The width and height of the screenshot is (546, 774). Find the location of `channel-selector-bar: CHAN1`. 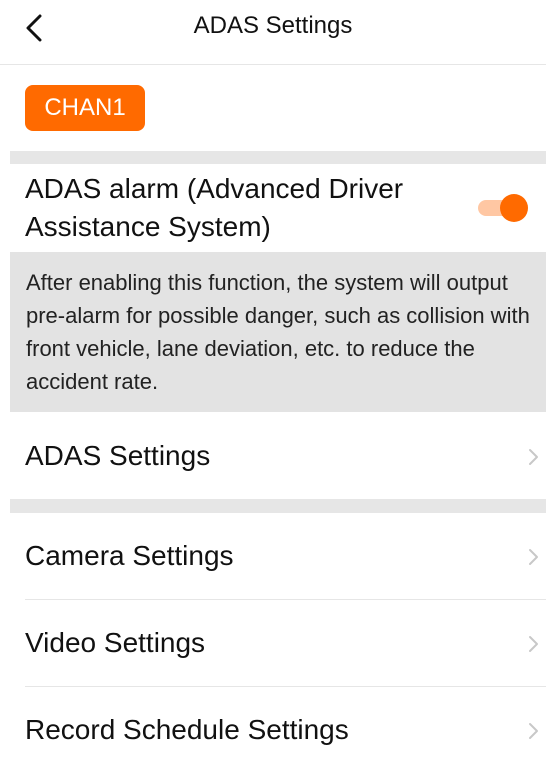

channel-selector-bar: CHAN1 is located at coordinates (273, 108).